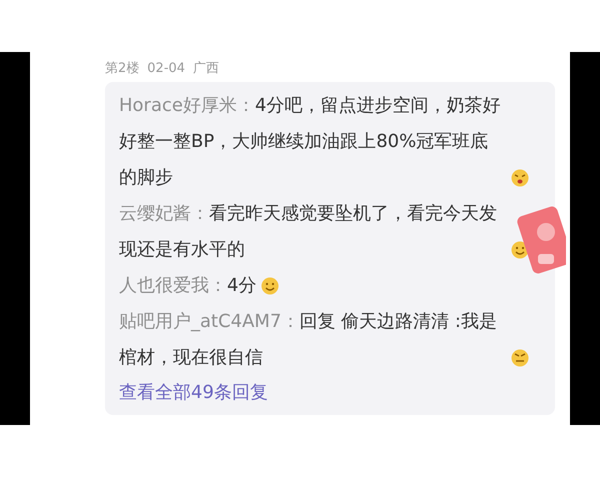 This screenshot has height=480, width=600. Describe the element at coordinates (308, 232) in the screenshot. I see `reply-comment: 云缨妃酱：看完昨天感觉要坠机了，看完今天发现还是有水平的` at that location.